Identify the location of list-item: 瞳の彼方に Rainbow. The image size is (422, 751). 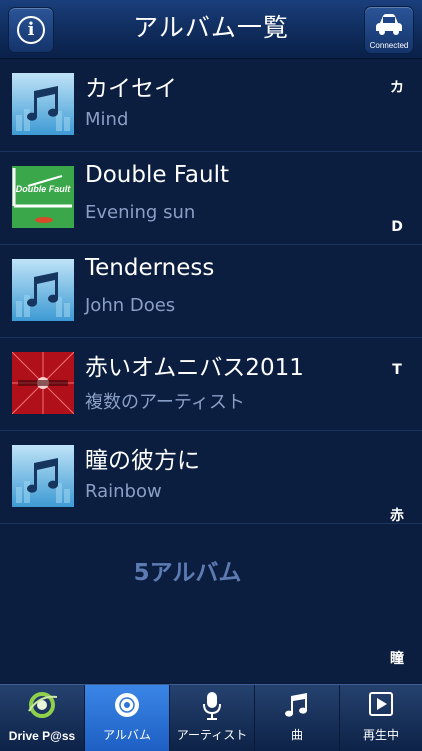
(211, 477).